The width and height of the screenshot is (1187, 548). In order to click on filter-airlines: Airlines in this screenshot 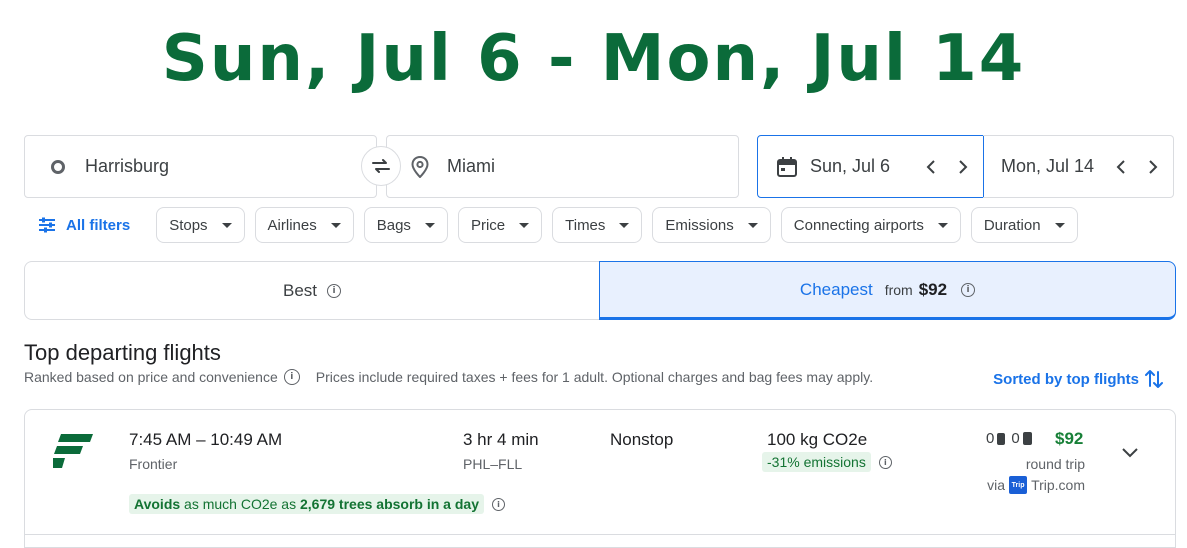, I will do `click(304, 225)`.